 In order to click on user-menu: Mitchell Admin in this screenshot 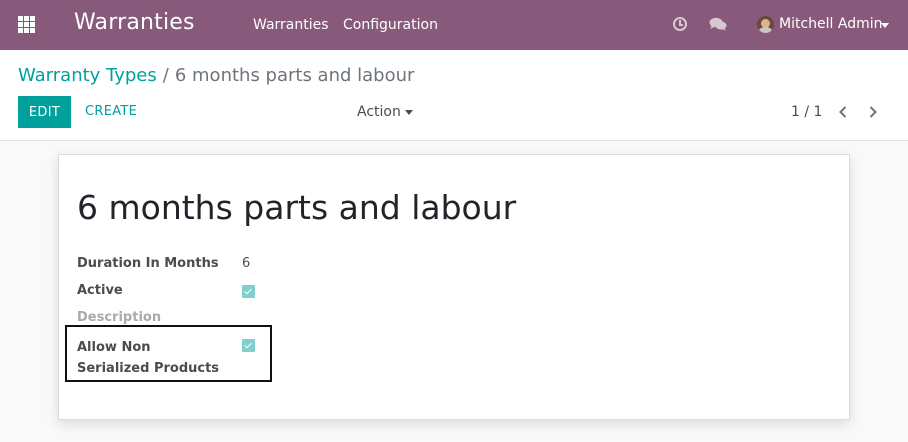, I will do `click(831, 24)`.